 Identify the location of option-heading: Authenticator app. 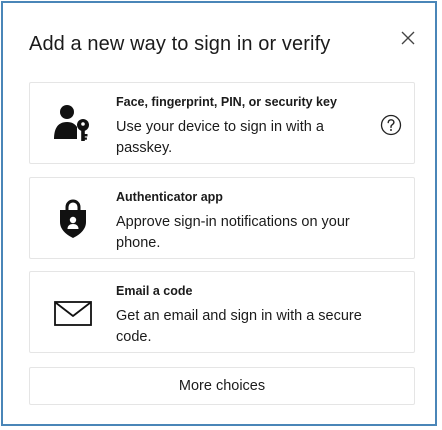
(169, 197).